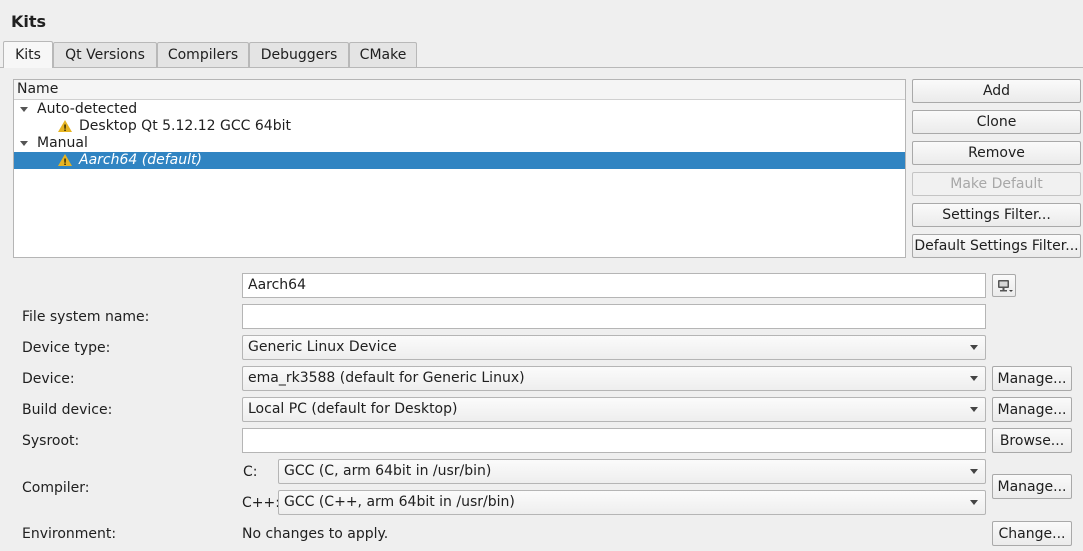 This screenshot has height=551, width=1083. What do you see at coordinates (56, 488) in the screenshot?
I see `compiler-label: Compiler:` at bounding box center [56, 488].